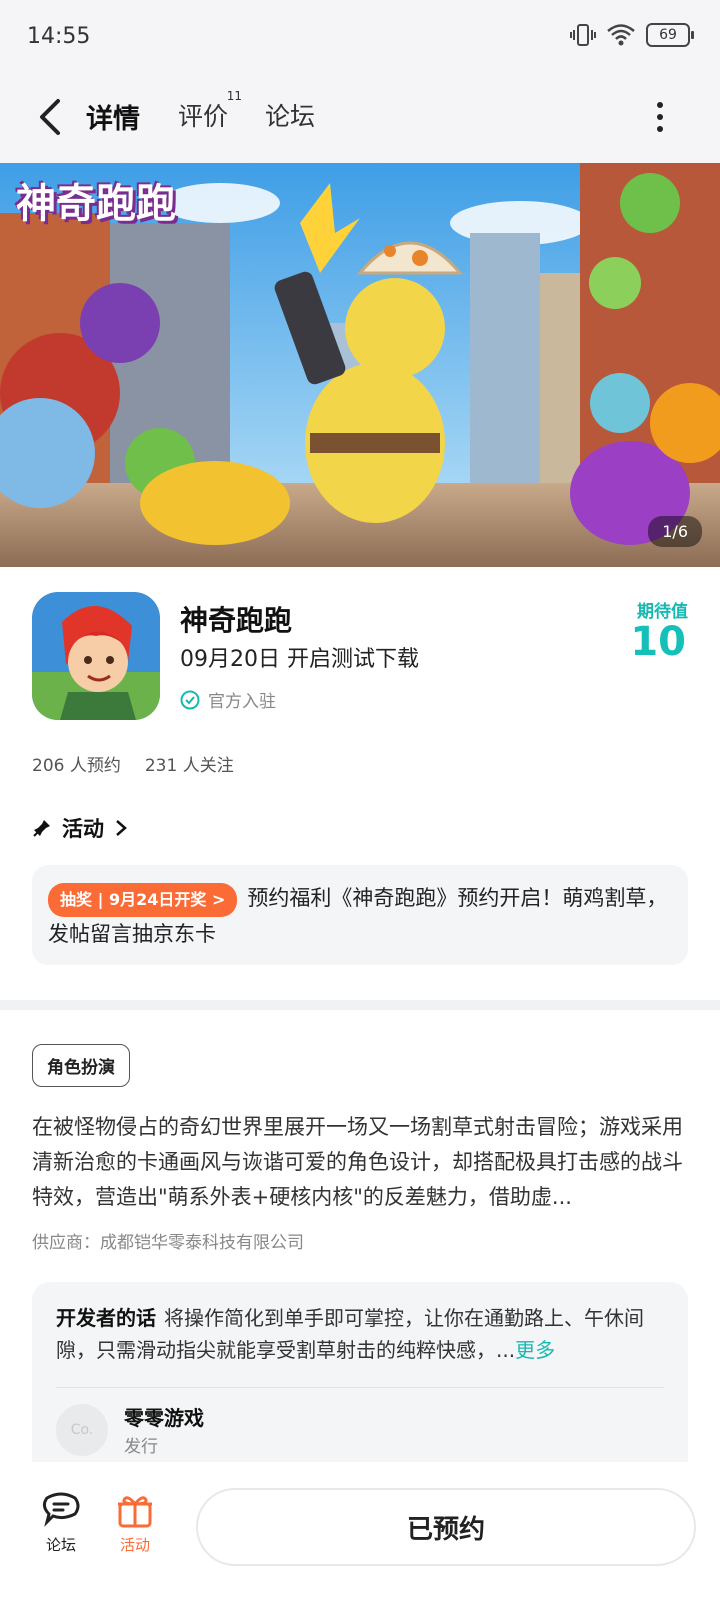 Image resolution: width=720 pixels, height=1612 pixels. What do you see at coordinates (236, 620) in the screenshot?
I see `game-title: 神奇跑跑` at bounding box center [236, 620].